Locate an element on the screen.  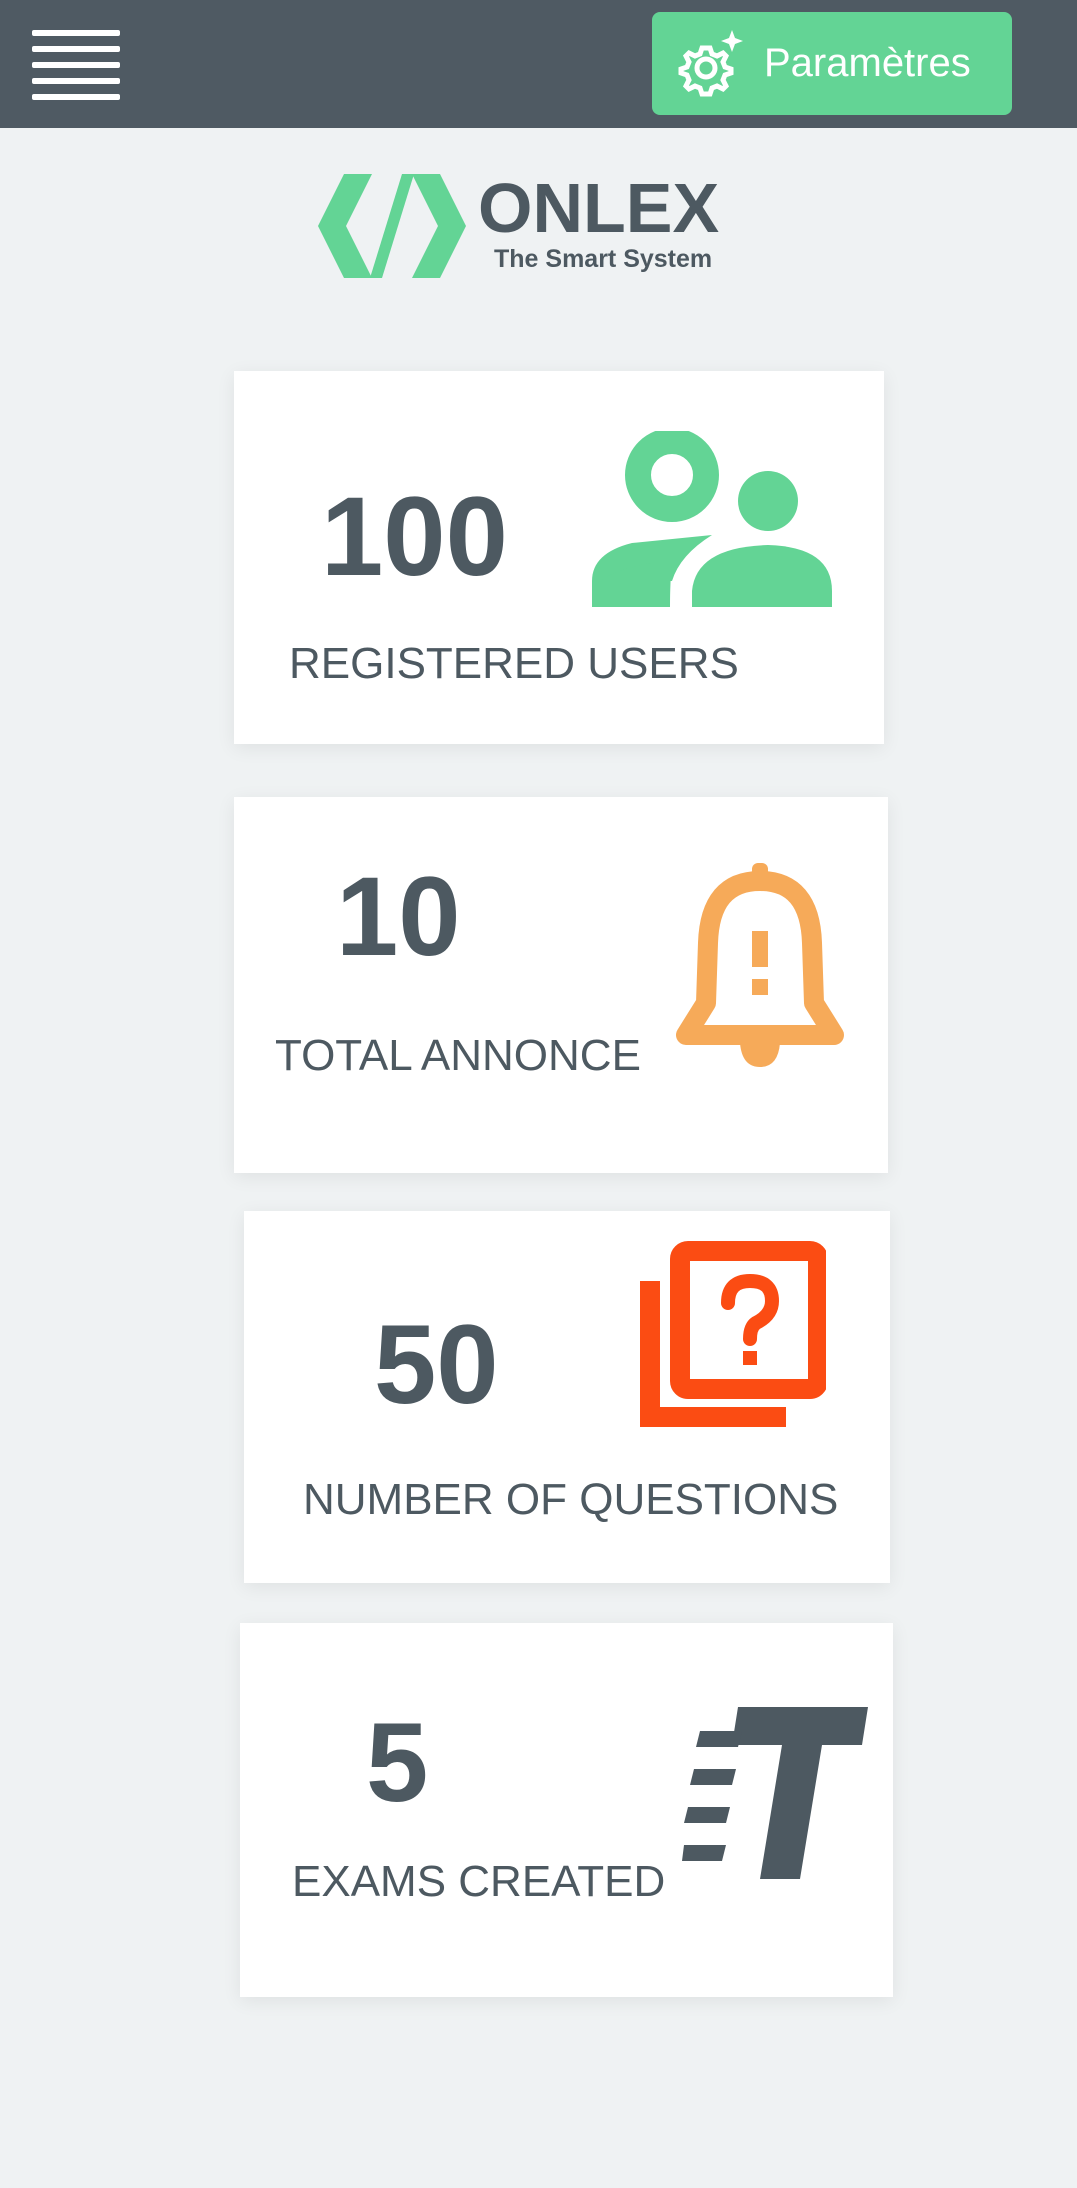
stat-value: 50 is located at coordinates (436, 1364).